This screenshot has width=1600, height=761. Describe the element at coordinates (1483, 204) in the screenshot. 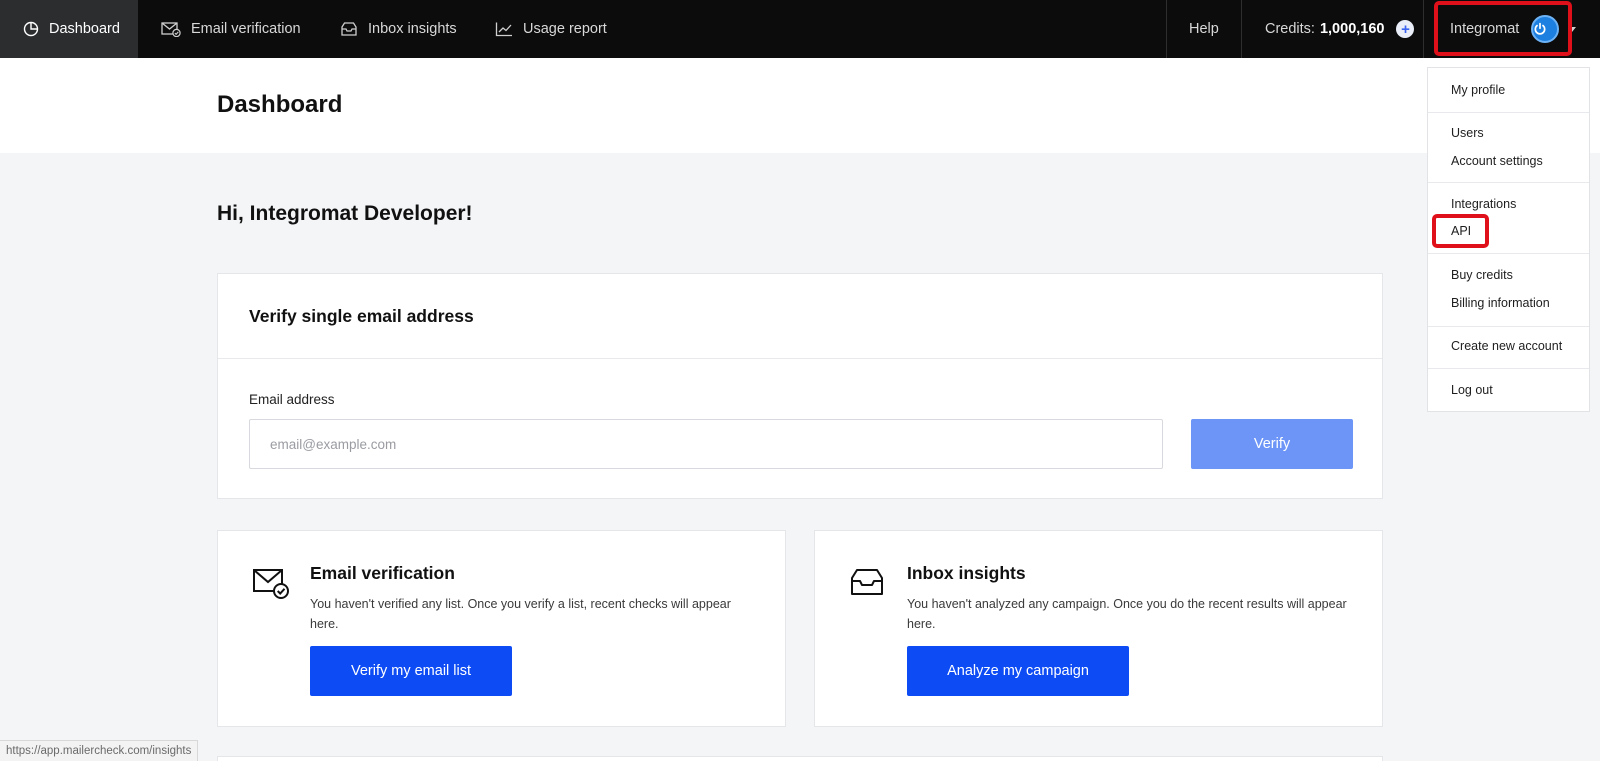

I see `menu-item-integrations: Integrations` at that location.